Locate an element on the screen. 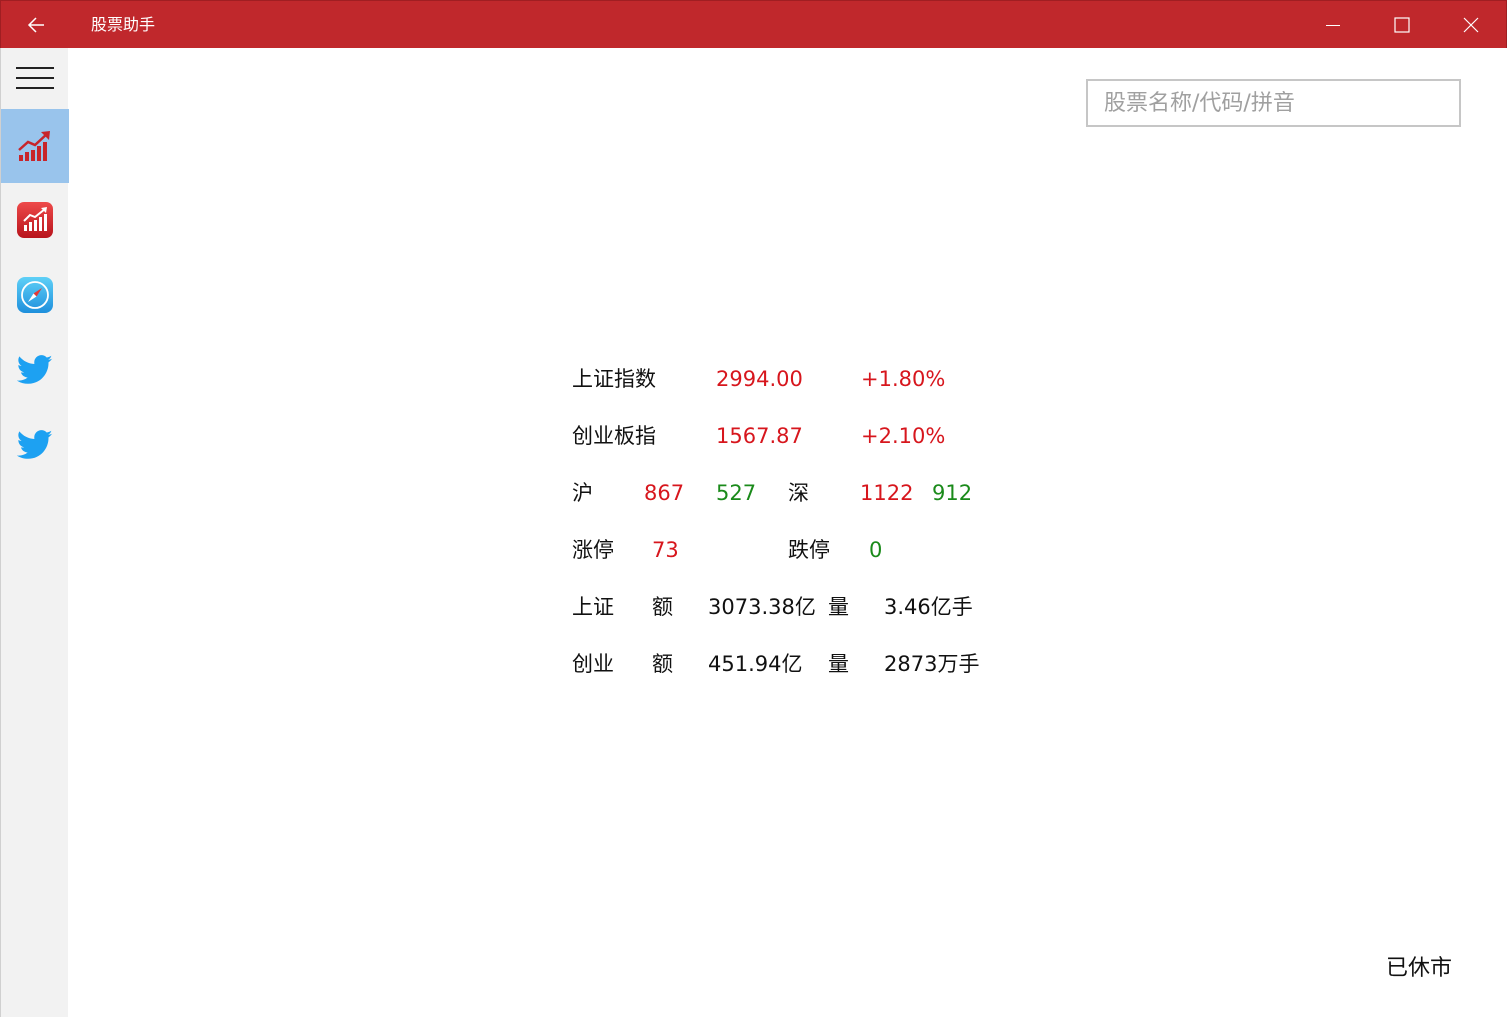 This screenshot has height=1017, width=1507. maximize-icon is located at coordinates (1402, 25).